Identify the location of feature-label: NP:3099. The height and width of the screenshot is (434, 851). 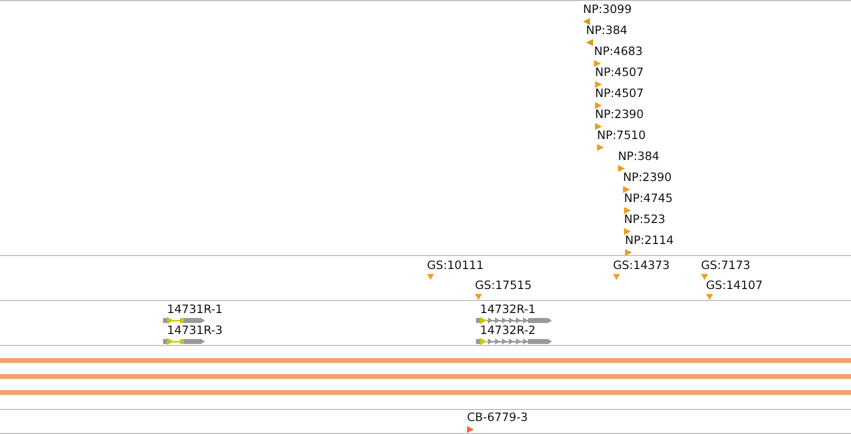
(607, 9).